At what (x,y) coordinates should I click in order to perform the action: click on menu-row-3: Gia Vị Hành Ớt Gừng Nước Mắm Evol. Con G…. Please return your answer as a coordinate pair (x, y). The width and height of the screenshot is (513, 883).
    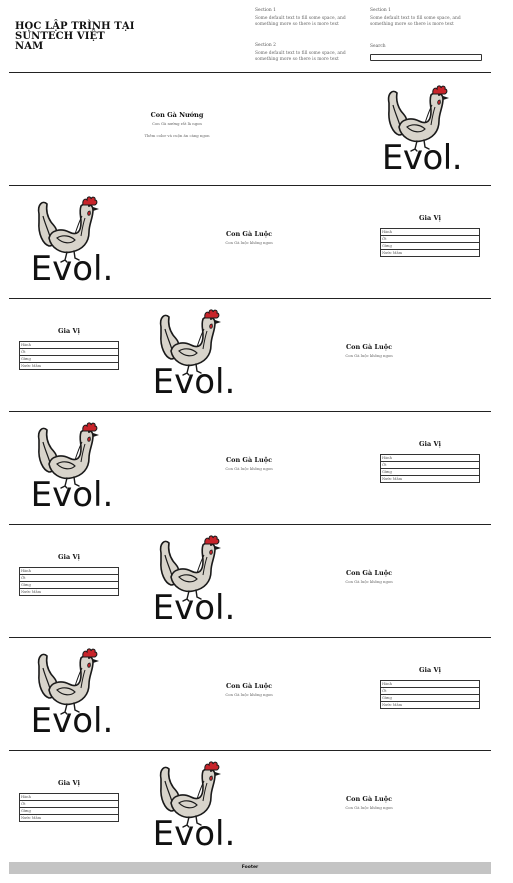
    Looking at the image, I should click on (250, 355).